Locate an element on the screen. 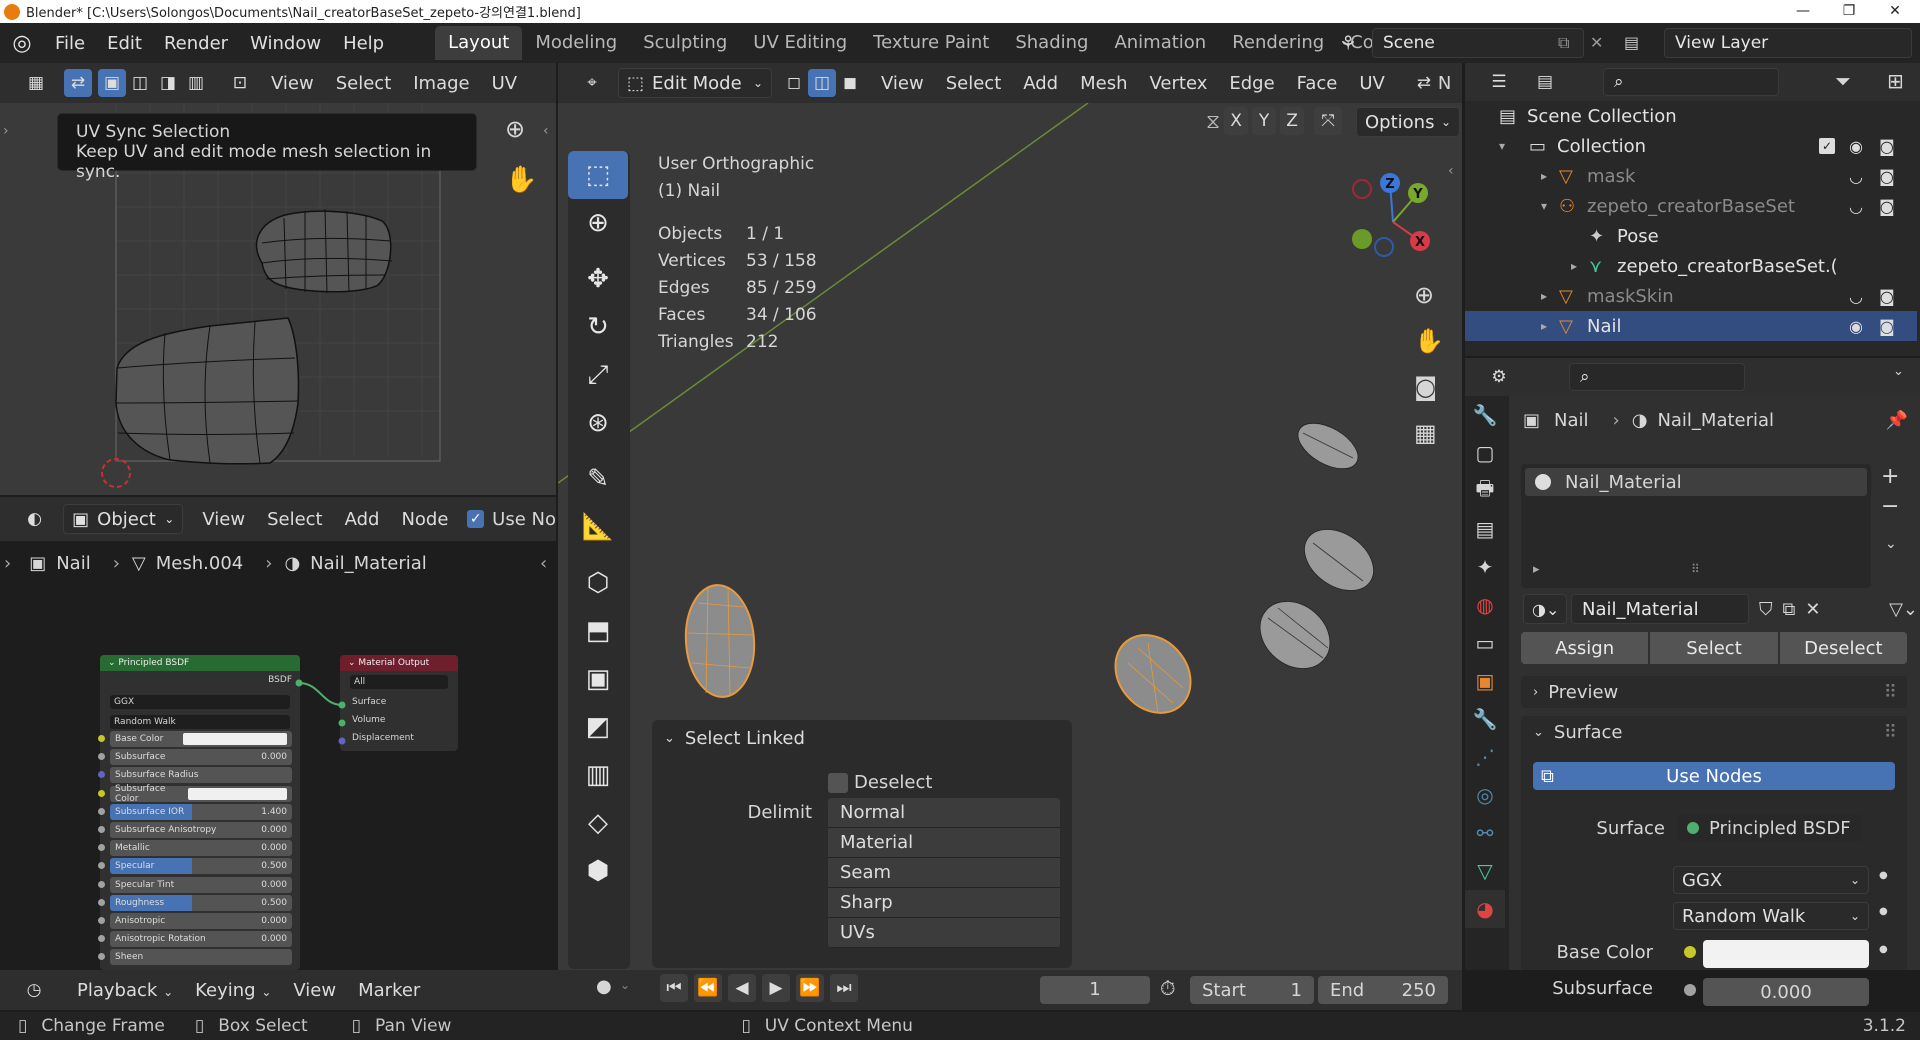  menu-file: File is located at coordinates (70, 43).